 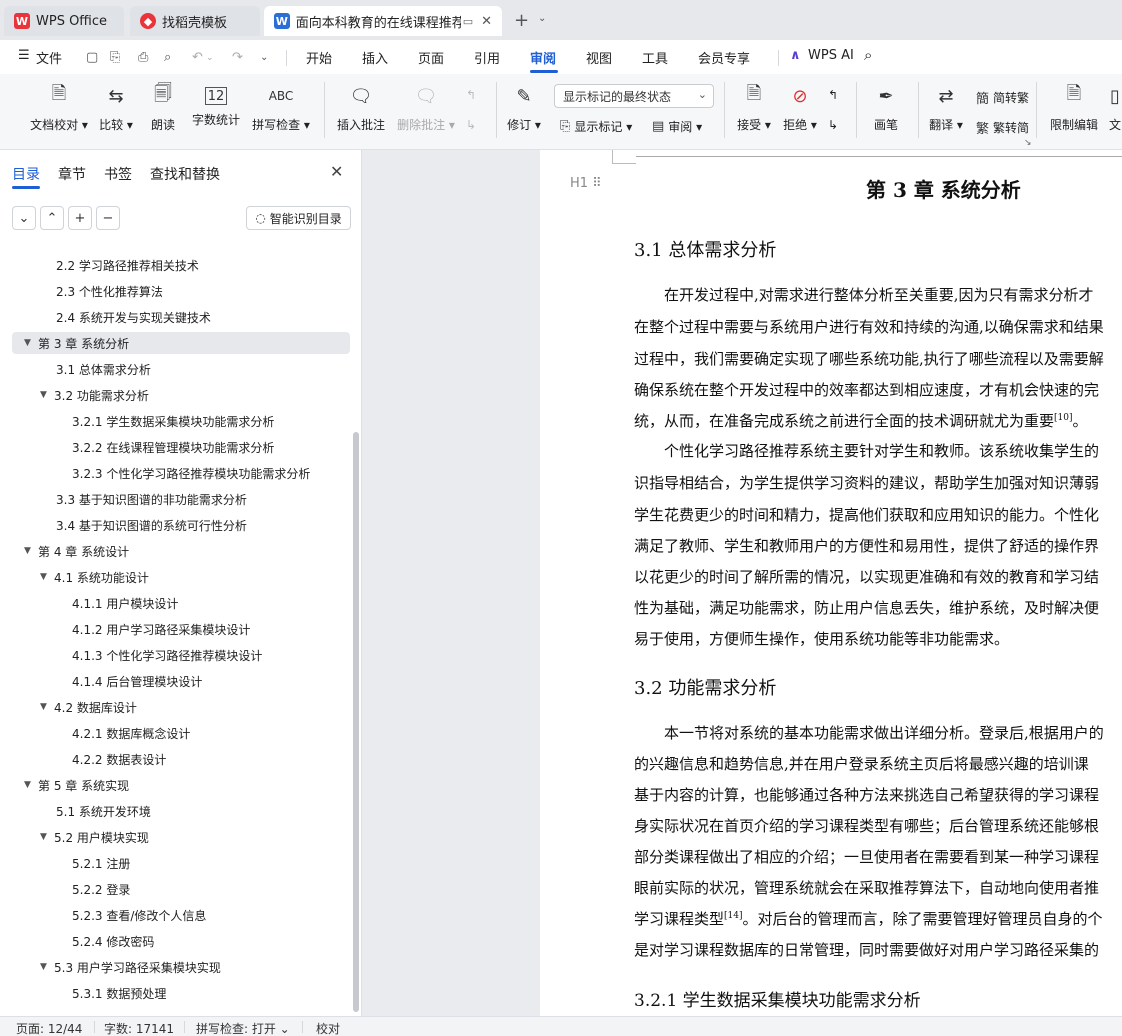 What do you see at coordinates (155, 473) in the screenshot?
I see `toc-item: 3.2.3 个性化学习路径推荐模块功能需求分析` at bounding box center [155, 473].